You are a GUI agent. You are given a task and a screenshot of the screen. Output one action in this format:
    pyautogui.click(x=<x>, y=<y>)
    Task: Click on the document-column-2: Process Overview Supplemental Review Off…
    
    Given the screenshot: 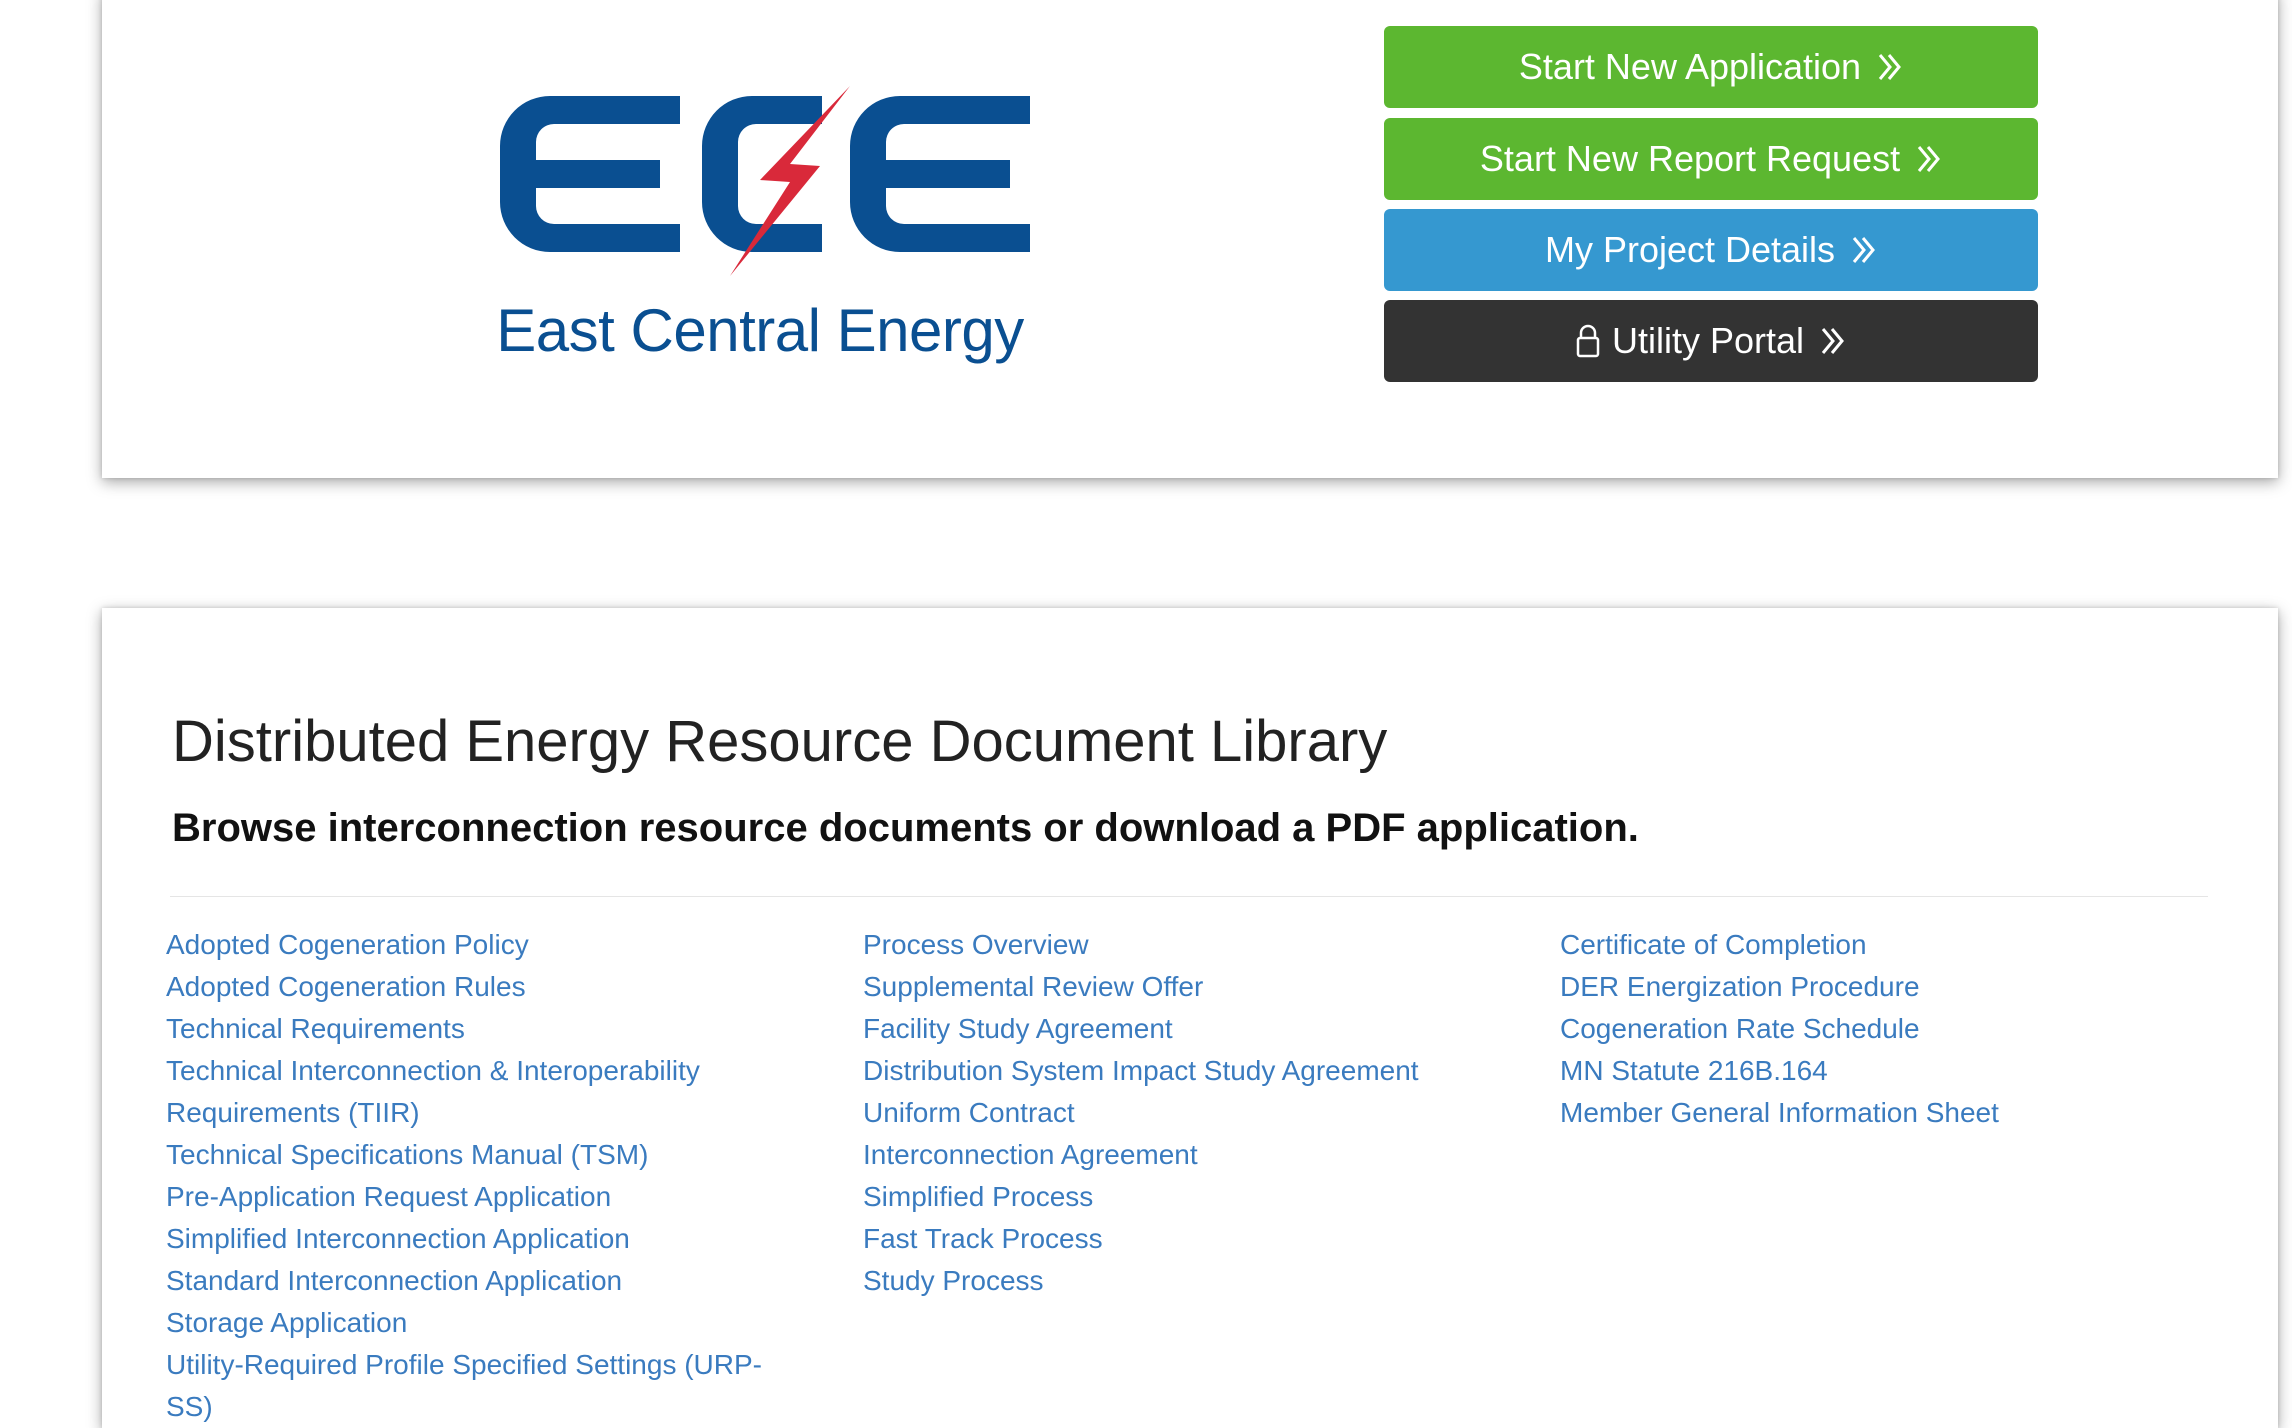 What is the action you would take?
    pyautogui.click(x=1203, y=1113)
    